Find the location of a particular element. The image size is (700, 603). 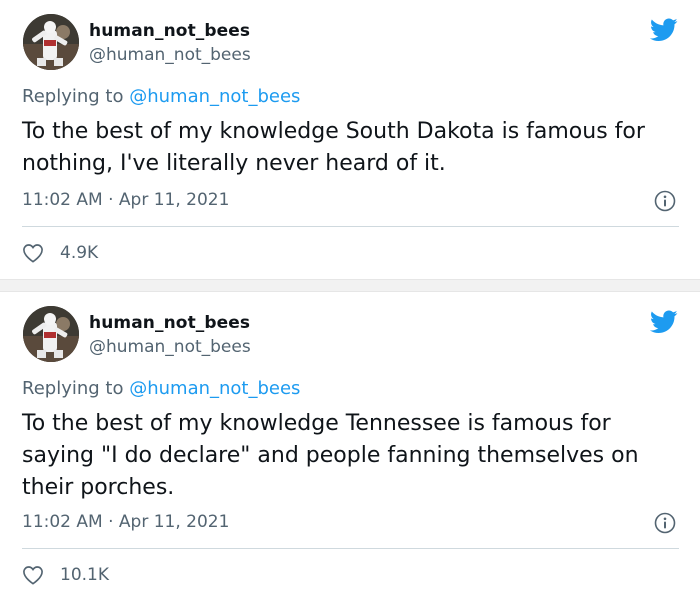

tweet-separator is located at coordinates (350, 285).